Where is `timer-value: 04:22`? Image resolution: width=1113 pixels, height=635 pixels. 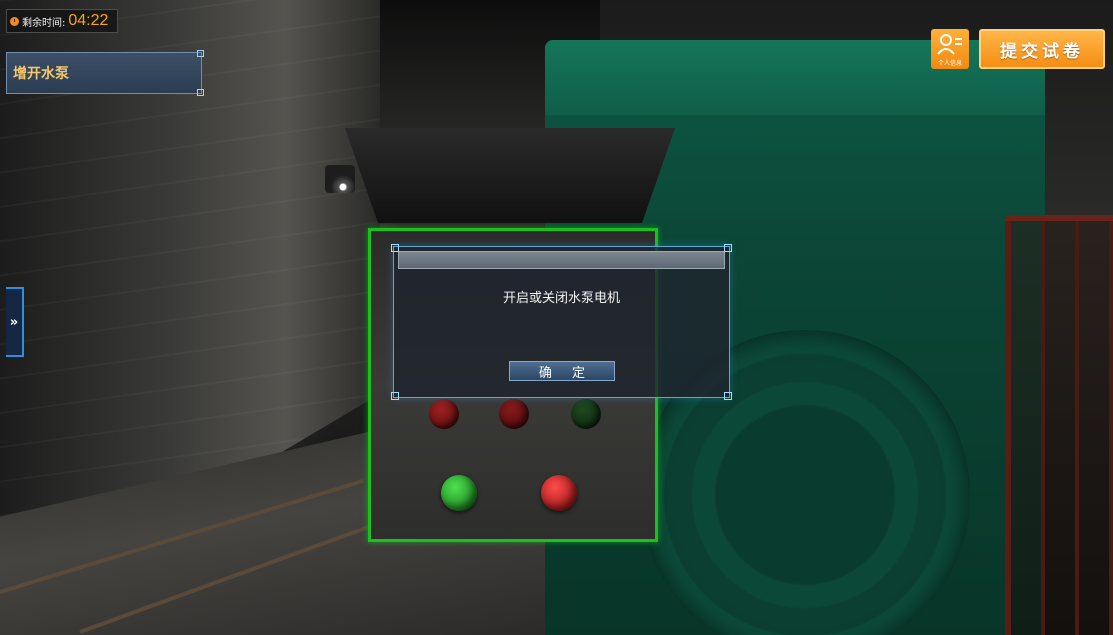
timer-value: 04:22 is located at coordinates (88, 20).